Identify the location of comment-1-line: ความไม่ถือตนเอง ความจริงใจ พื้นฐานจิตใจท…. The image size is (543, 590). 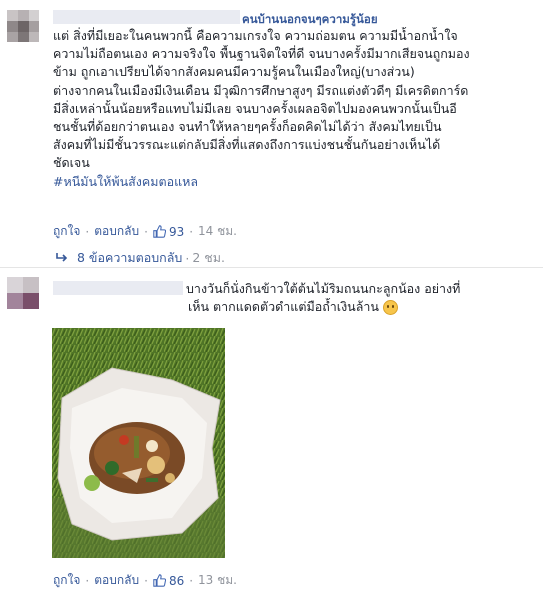
(261, 54).